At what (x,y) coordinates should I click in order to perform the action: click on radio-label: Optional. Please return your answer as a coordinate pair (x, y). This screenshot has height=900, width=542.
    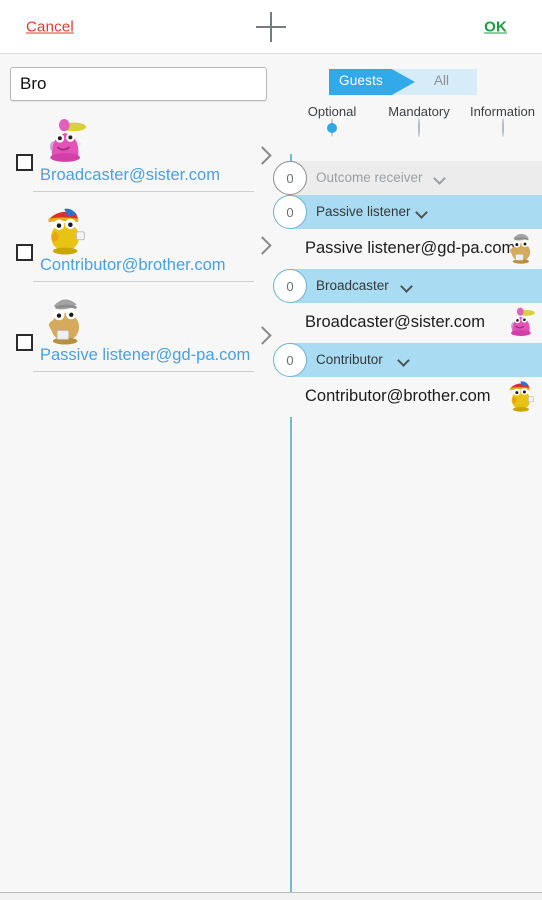
    Looking at the image, I should click on (332, 111).